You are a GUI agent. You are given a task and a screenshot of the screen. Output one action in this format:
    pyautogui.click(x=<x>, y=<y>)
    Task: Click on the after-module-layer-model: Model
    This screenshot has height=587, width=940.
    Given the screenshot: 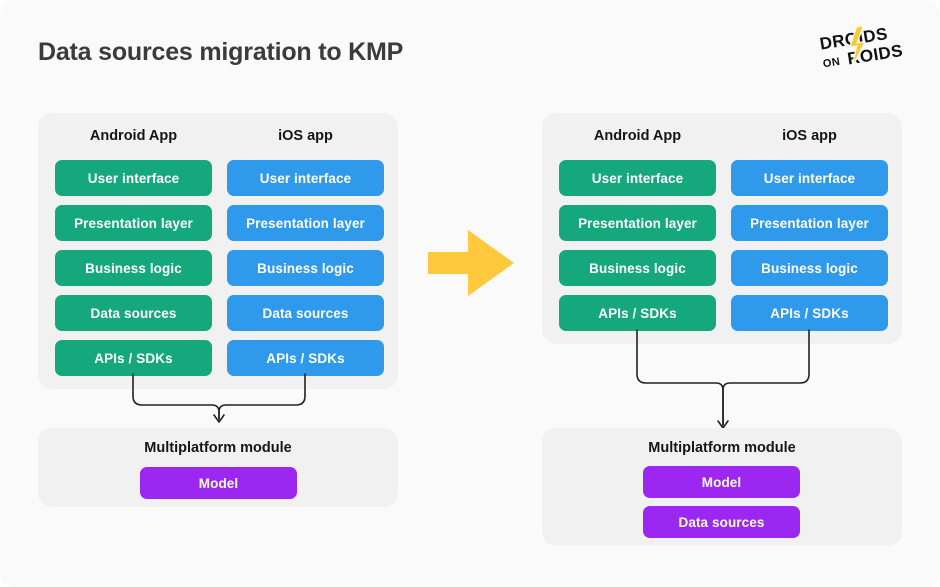 What is the action you would take?
    pyautogui.click(x=721, y=482)
    